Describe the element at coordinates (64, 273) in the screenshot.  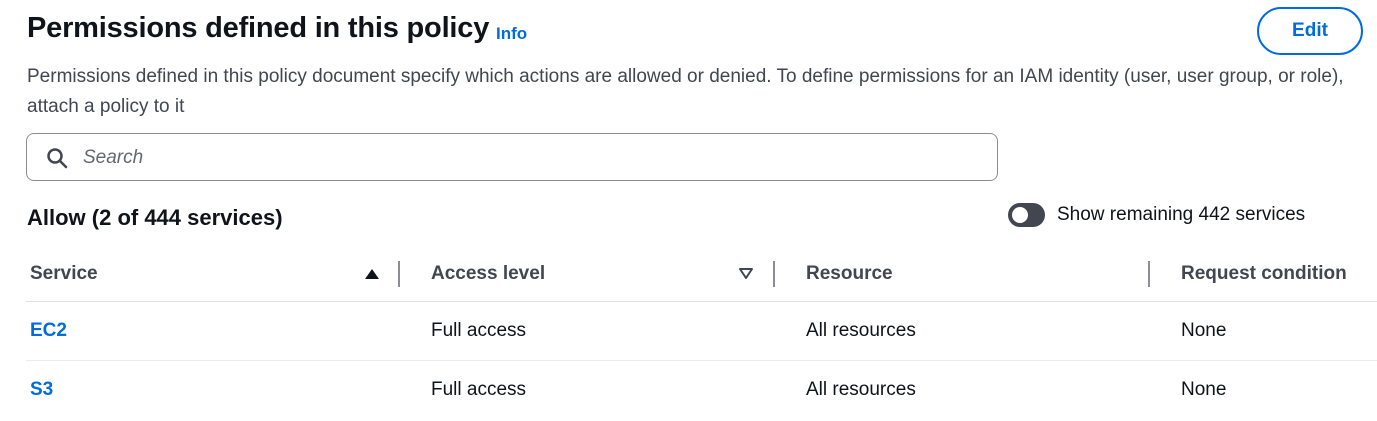
I see `column-label-service: Service` at that location.